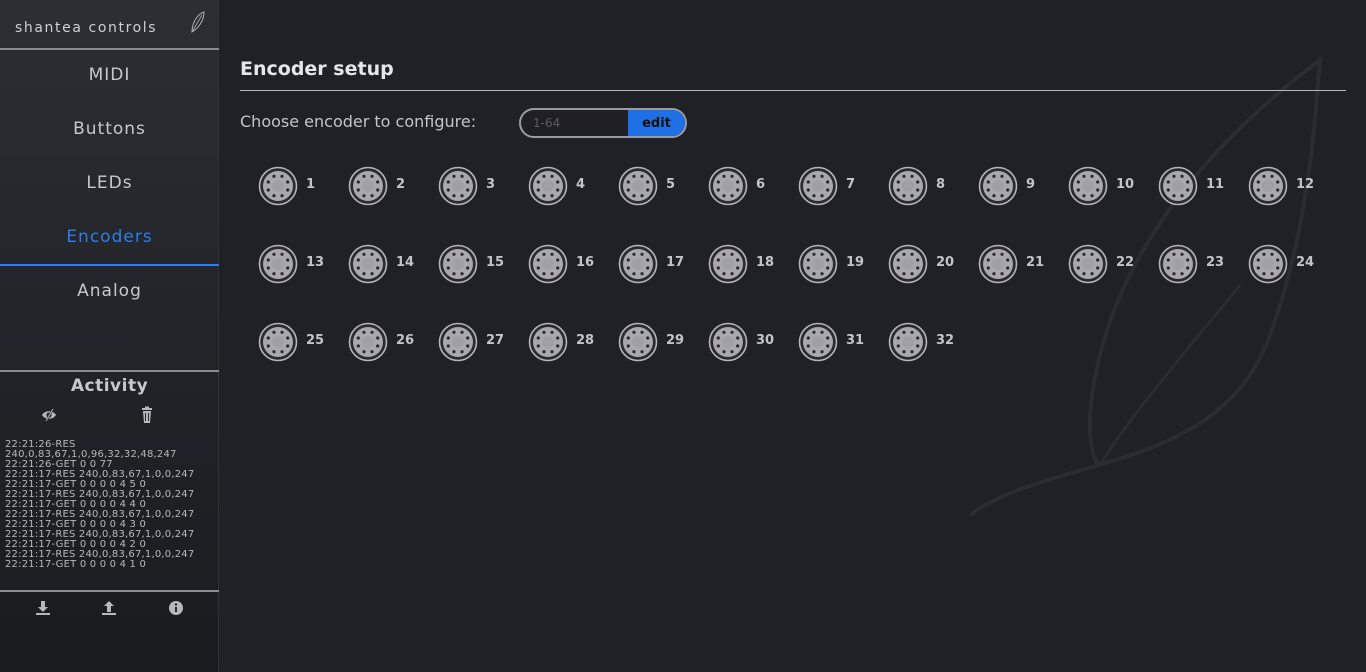 The height and width of the screenshot is (672, 1366). I want to click on encoder-13: 13, so click(298, 264).